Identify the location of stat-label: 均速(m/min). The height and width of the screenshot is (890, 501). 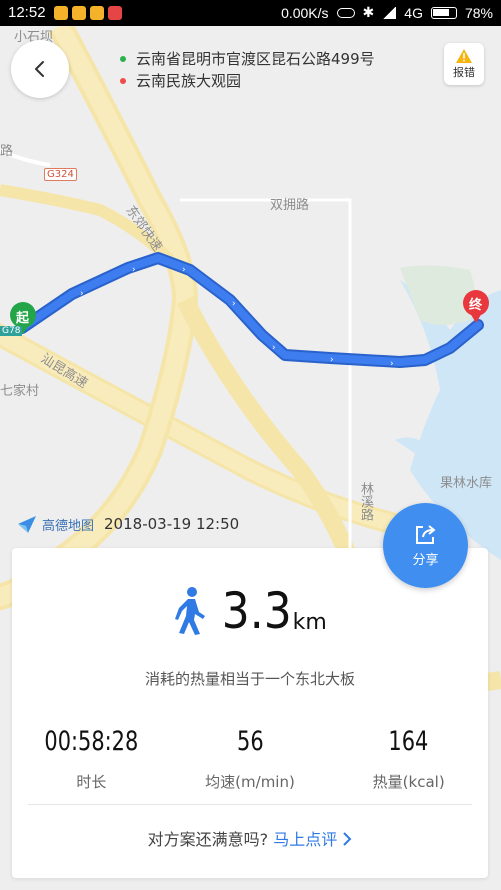
(250, 782).